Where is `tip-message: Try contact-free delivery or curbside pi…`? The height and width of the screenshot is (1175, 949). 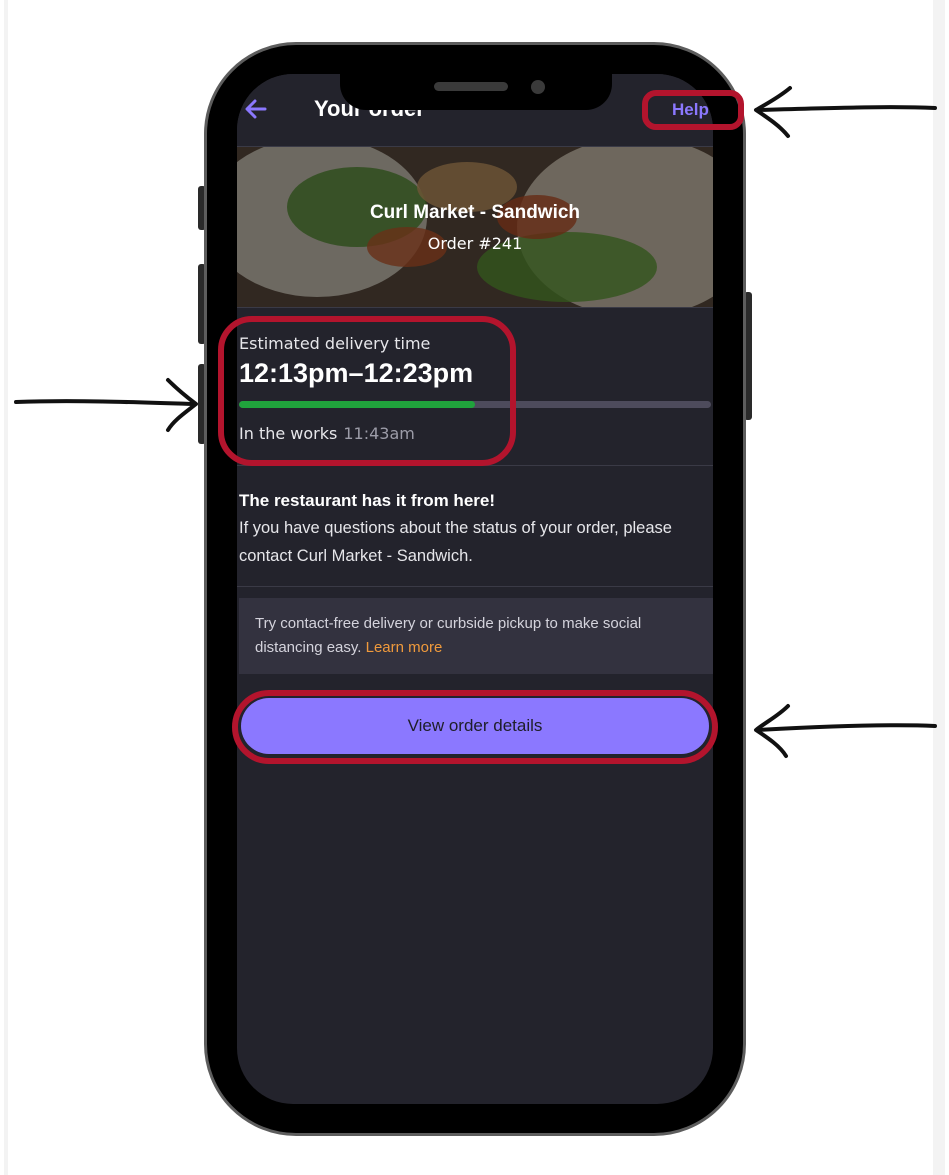 tip-message: Try contact-free delivery or curbside pi… is located at coordinates (448, 635).